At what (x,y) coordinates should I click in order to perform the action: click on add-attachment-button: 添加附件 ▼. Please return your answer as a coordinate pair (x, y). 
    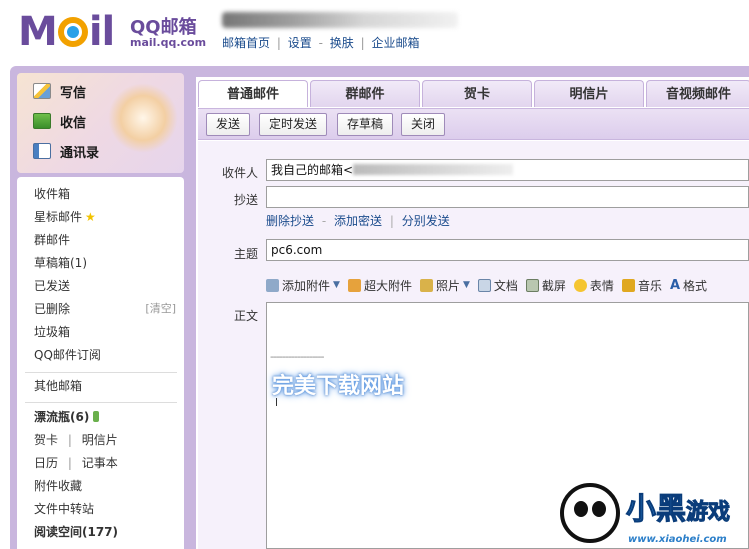
    Looking at the image, I should click on (303, 285).